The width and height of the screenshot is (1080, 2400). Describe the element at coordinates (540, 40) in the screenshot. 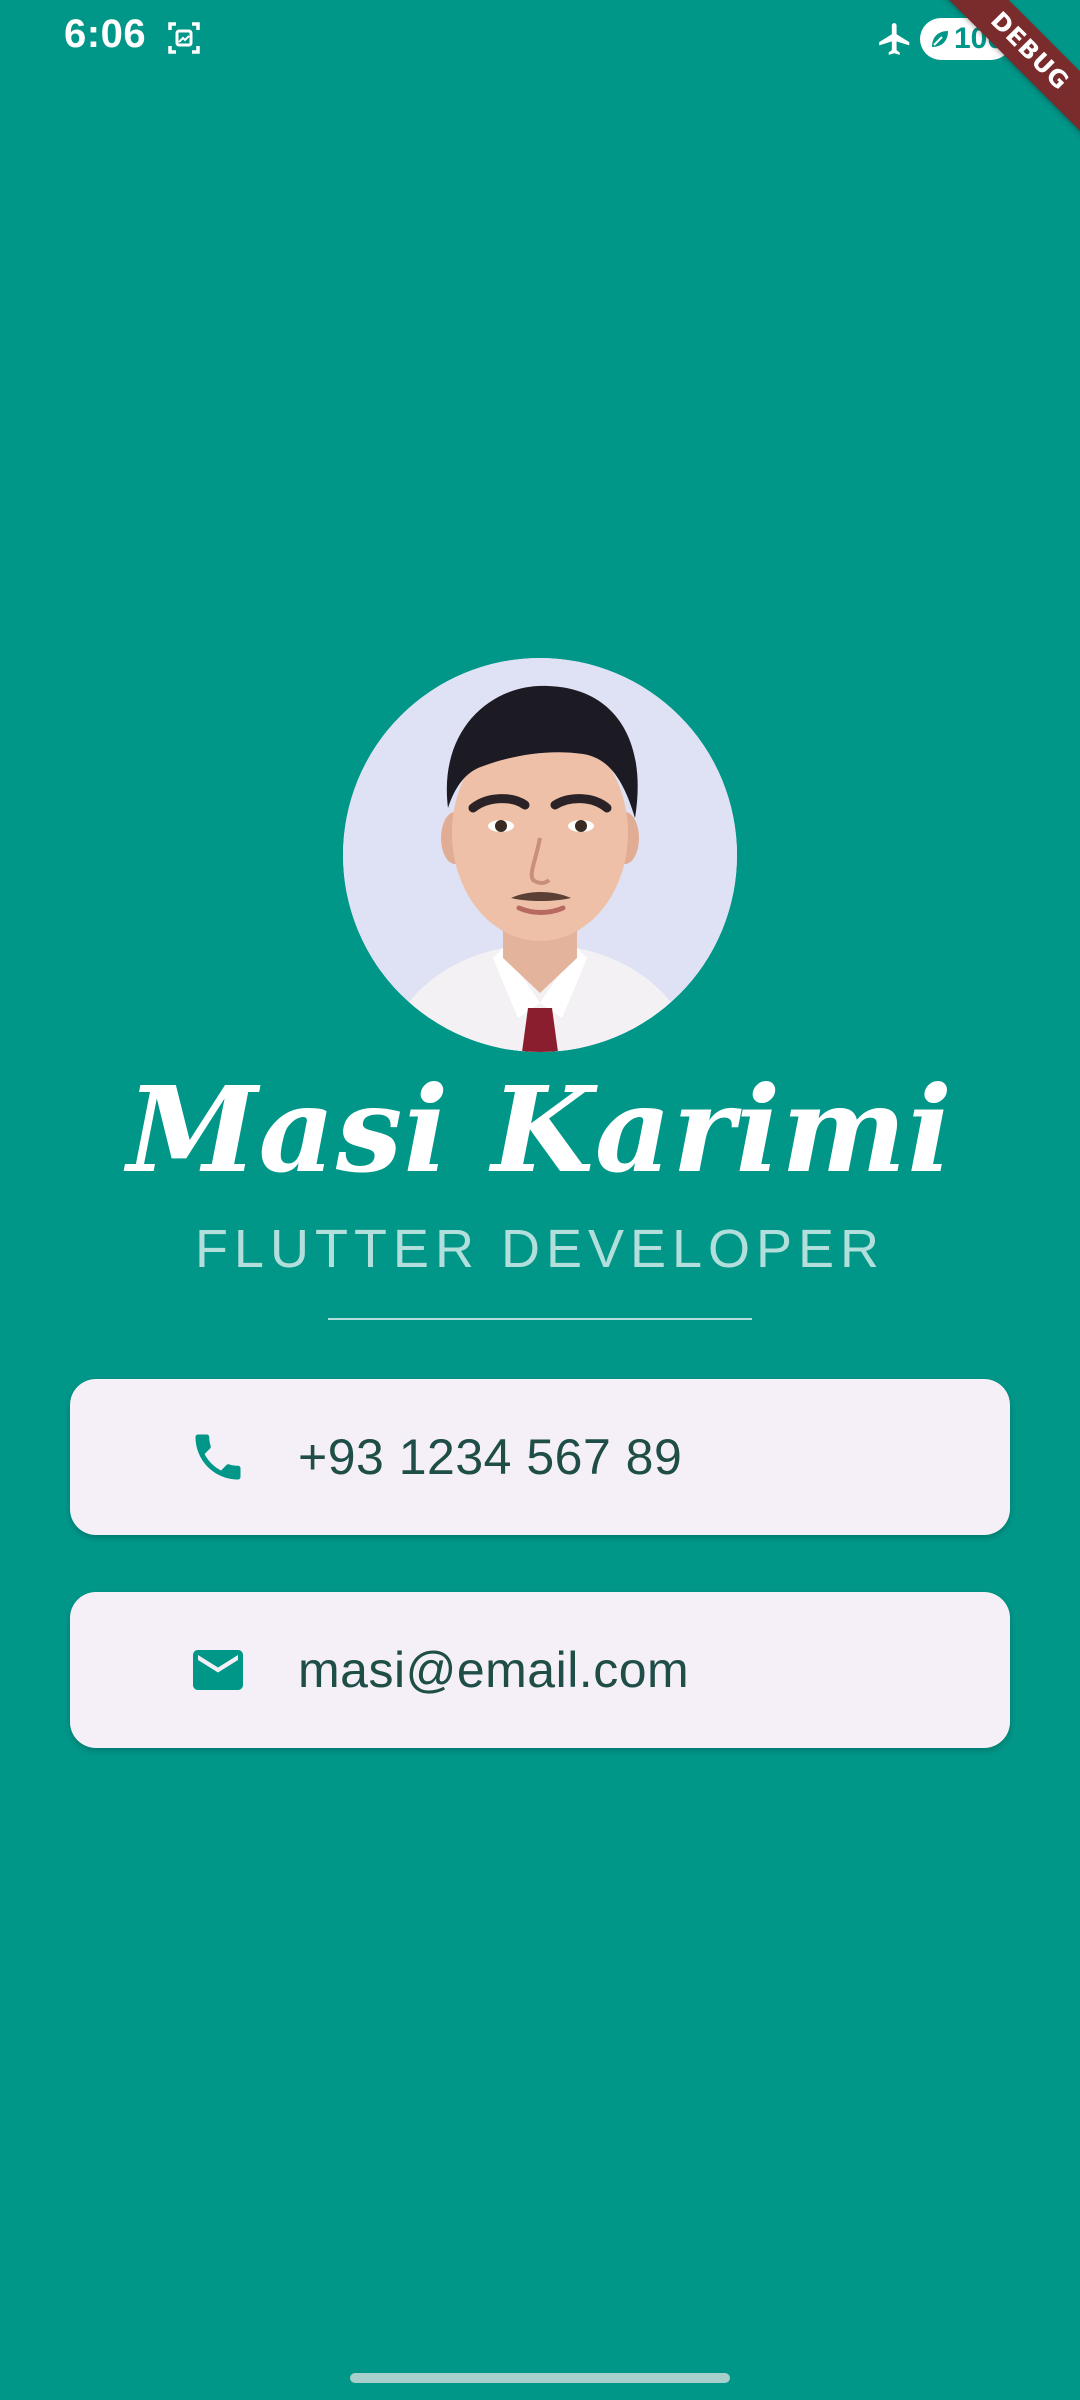

I see `status-bar: 6:06 100` at that location.